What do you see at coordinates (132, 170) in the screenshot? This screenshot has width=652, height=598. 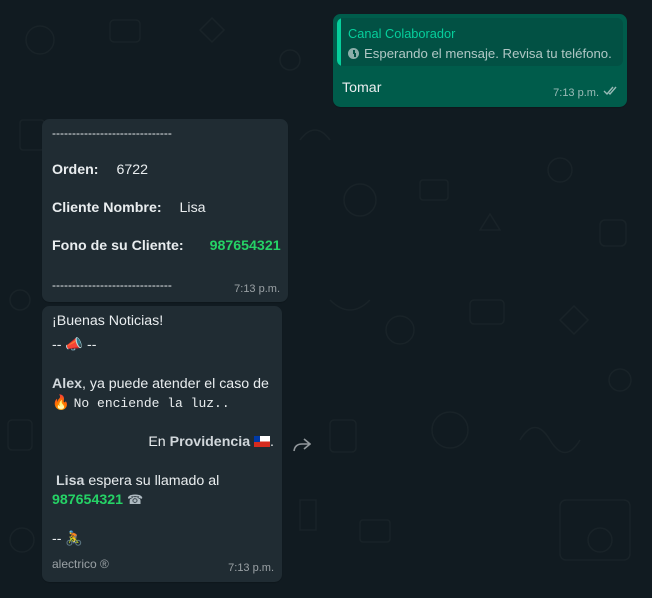 I see `order-value: 6722` at bounding box center [132, 170].